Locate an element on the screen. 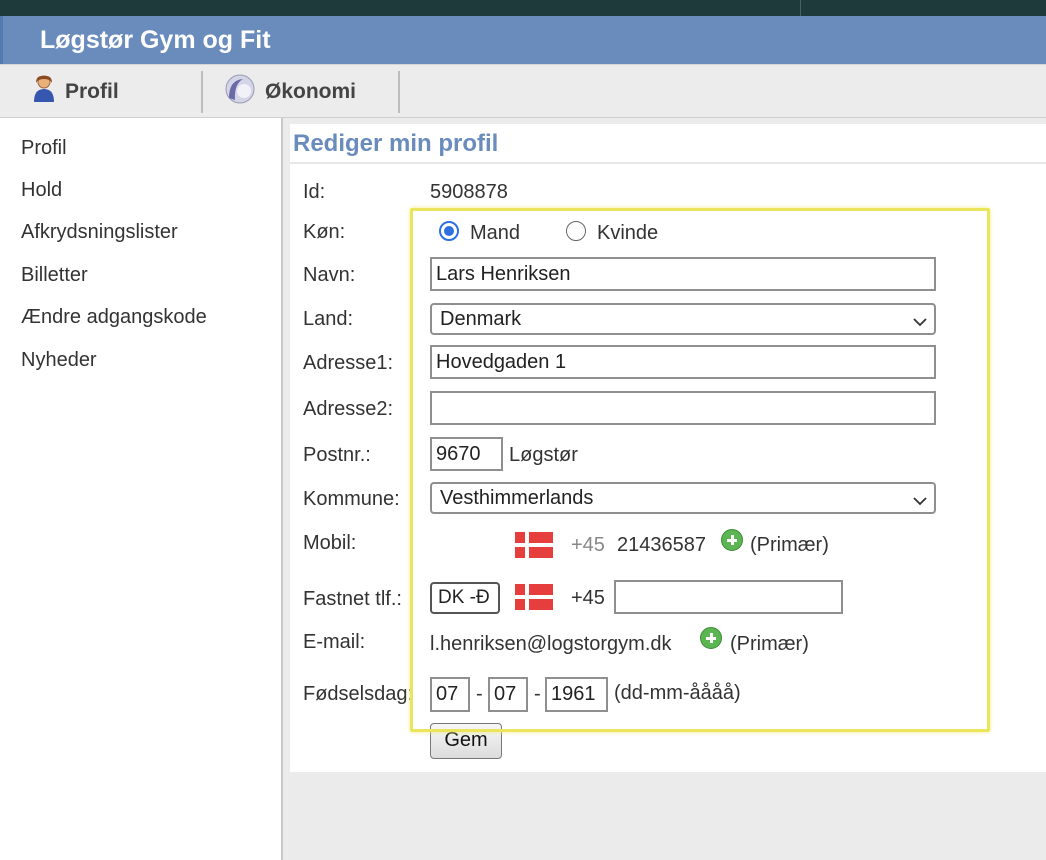  gender-option-kvinde: Kvinde is located at coordinates (628, 233).